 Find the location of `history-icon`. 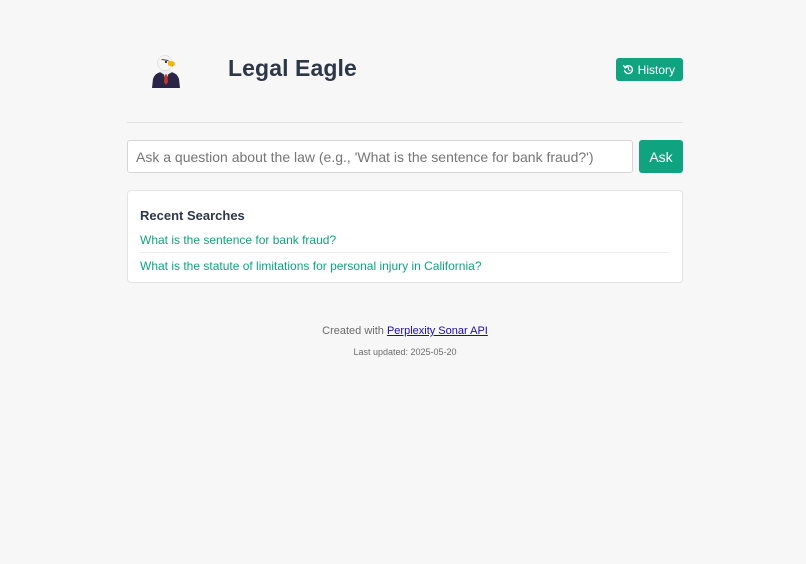

history-icon is located at coordinates (628, 69).